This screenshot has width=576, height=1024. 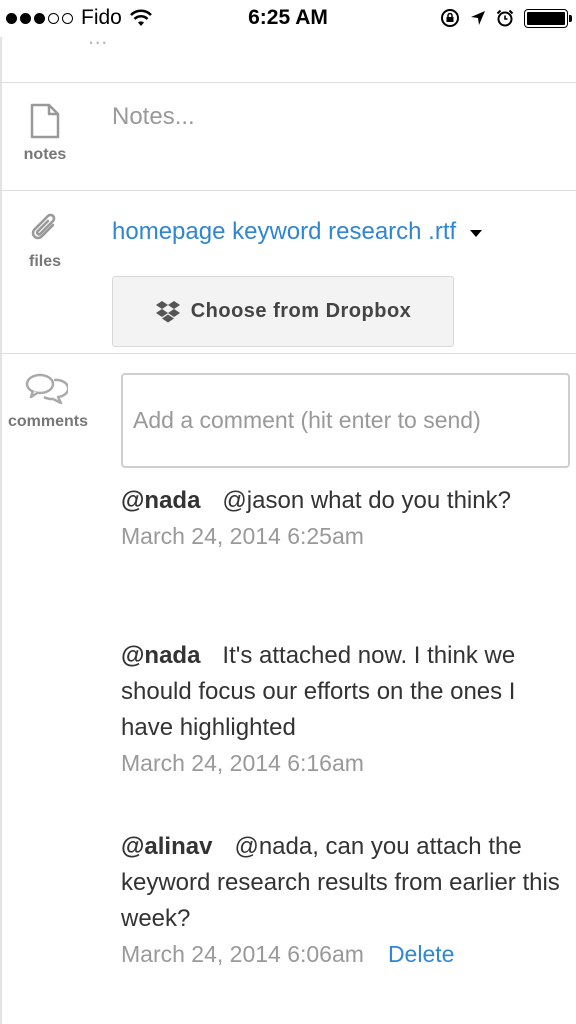 I want to click on comment-meta: March 24, 2014 6:25am, so click(x=341, y=536).